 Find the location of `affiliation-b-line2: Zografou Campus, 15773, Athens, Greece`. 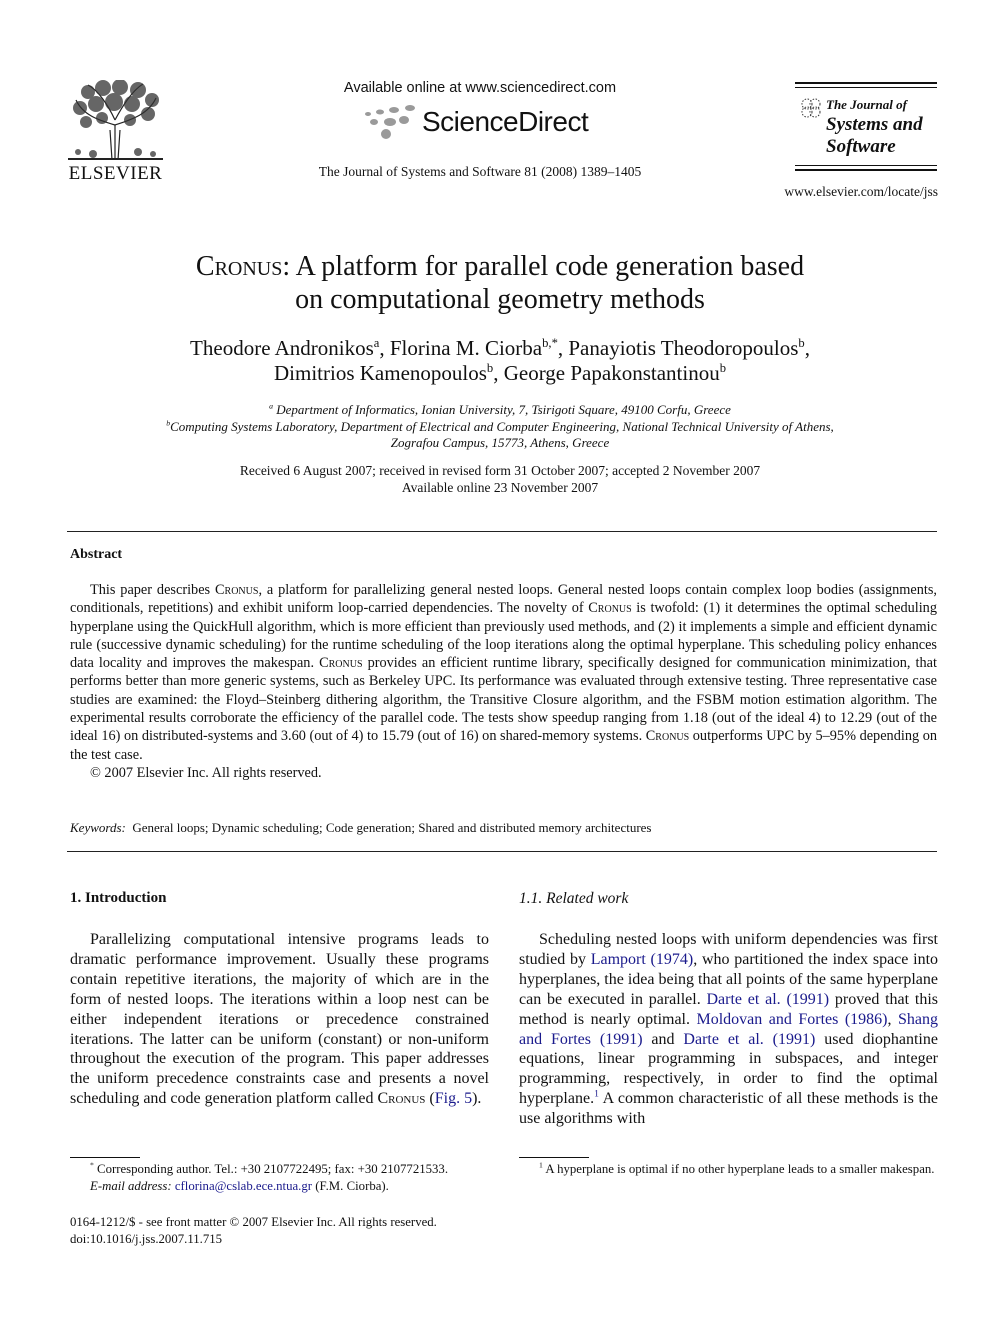

affiliation-b-line2: Zografou Campus, 15773, Athens, Greece is located at coordinates (500, 442).